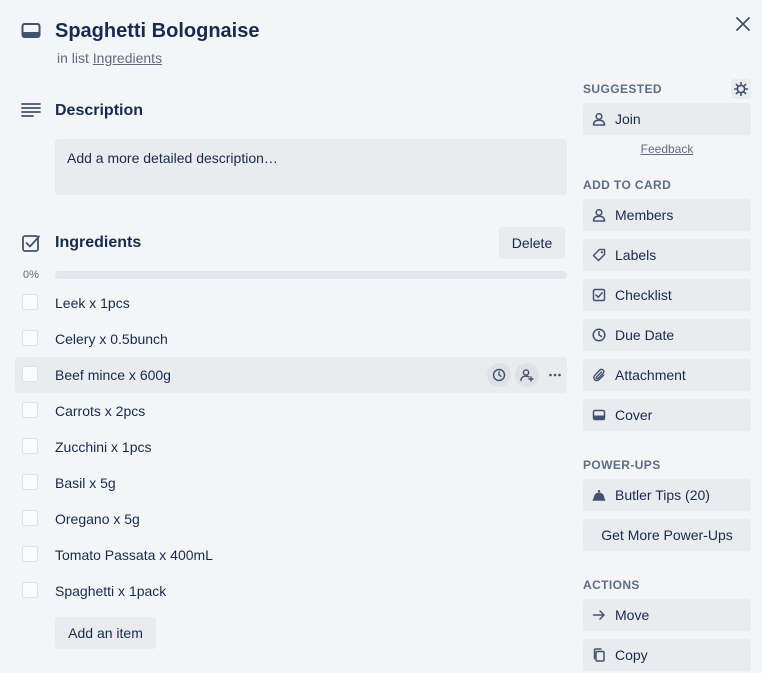 The width and height of the screenshot is (762, 673). What do you see at coordinates (667, 255) in the screenshot?
I see `labels-button: Labels` at bounding box center [667, 255].